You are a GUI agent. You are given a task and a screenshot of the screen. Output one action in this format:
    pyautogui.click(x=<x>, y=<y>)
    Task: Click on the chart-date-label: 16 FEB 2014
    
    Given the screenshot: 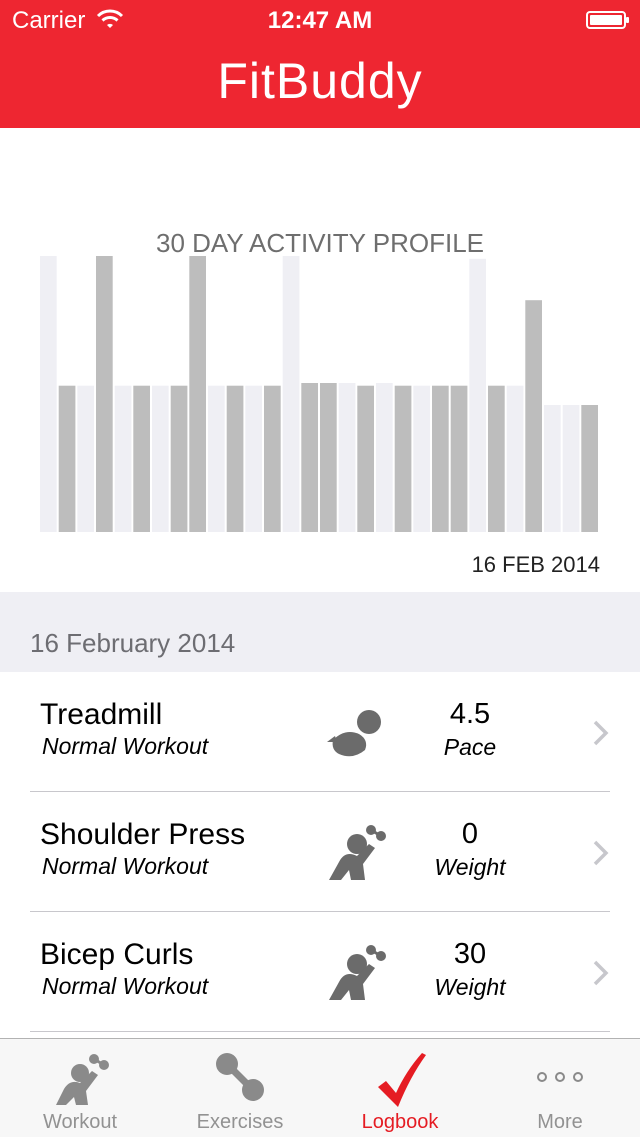 What is the action you would take?
    pyautogui.click(x=535, y=564)
    